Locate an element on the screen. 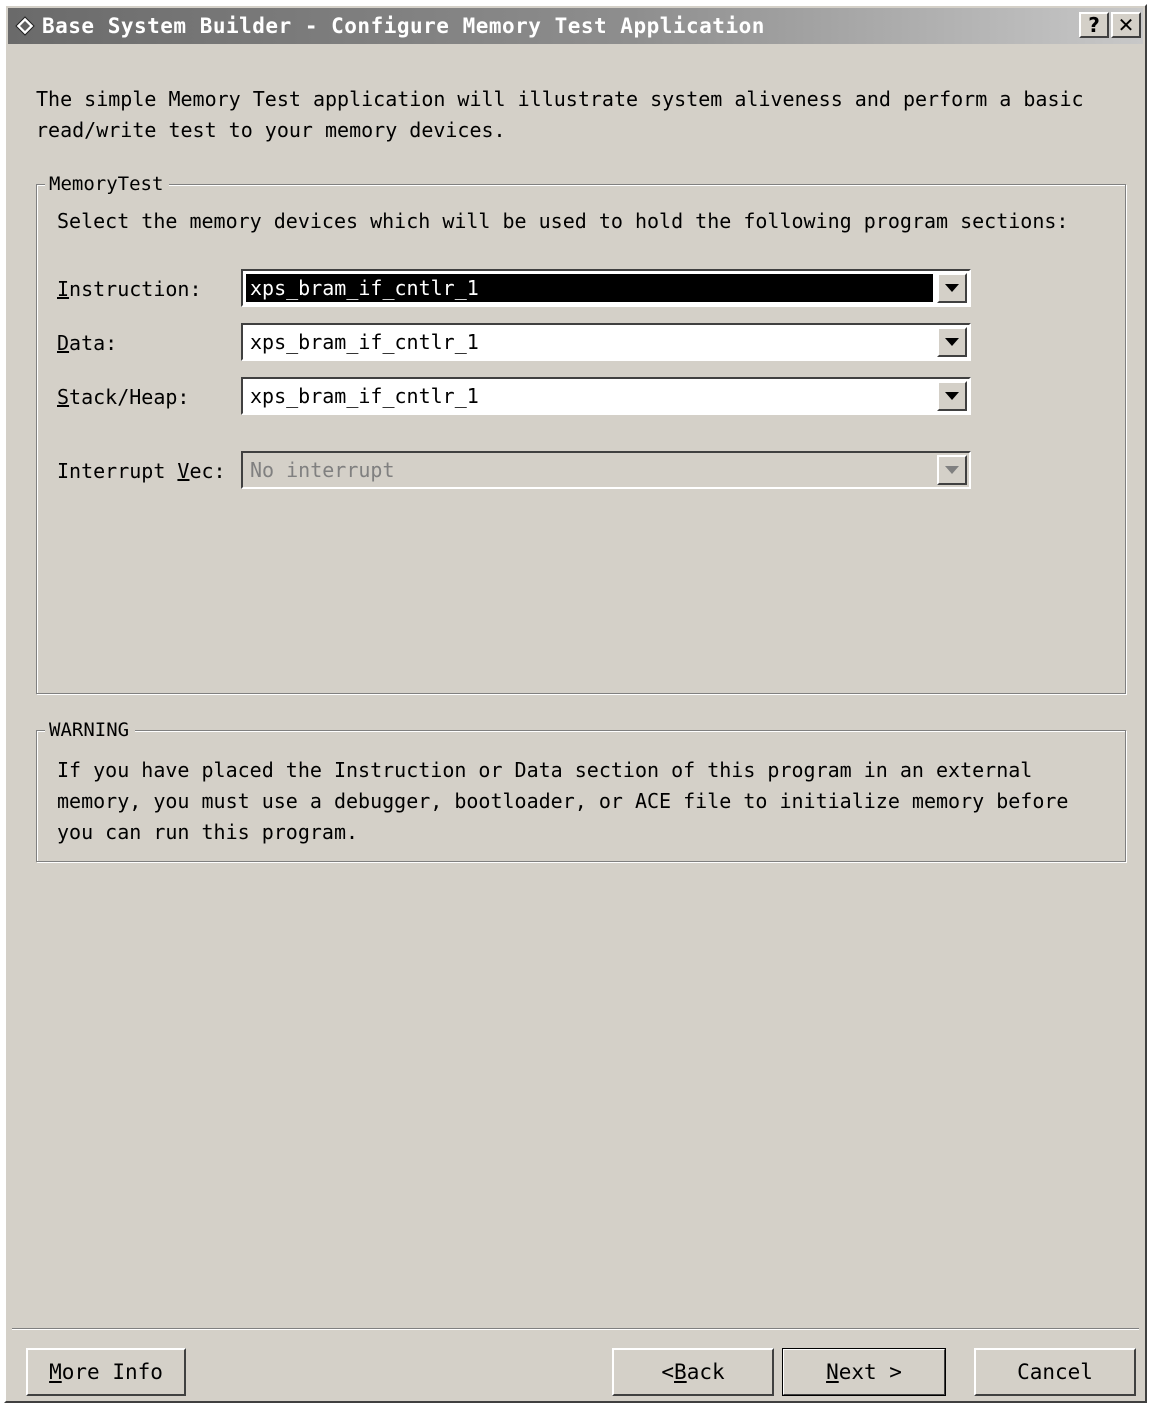 The image size is (1151, 1407). warning-legend: WARNING is located at coordinates (90, 730).